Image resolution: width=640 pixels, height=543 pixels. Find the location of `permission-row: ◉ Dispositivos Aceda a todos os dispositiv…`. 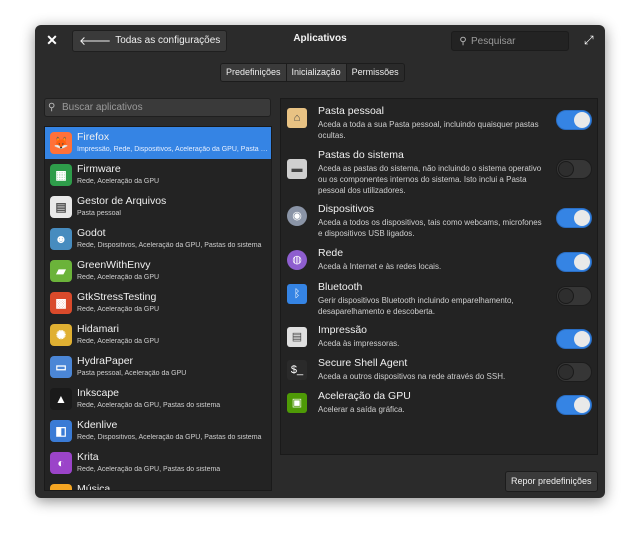

permission-row: ◉ Dispositivos Aceda a todos os dispositiv… is located at coordinates (439, 223).